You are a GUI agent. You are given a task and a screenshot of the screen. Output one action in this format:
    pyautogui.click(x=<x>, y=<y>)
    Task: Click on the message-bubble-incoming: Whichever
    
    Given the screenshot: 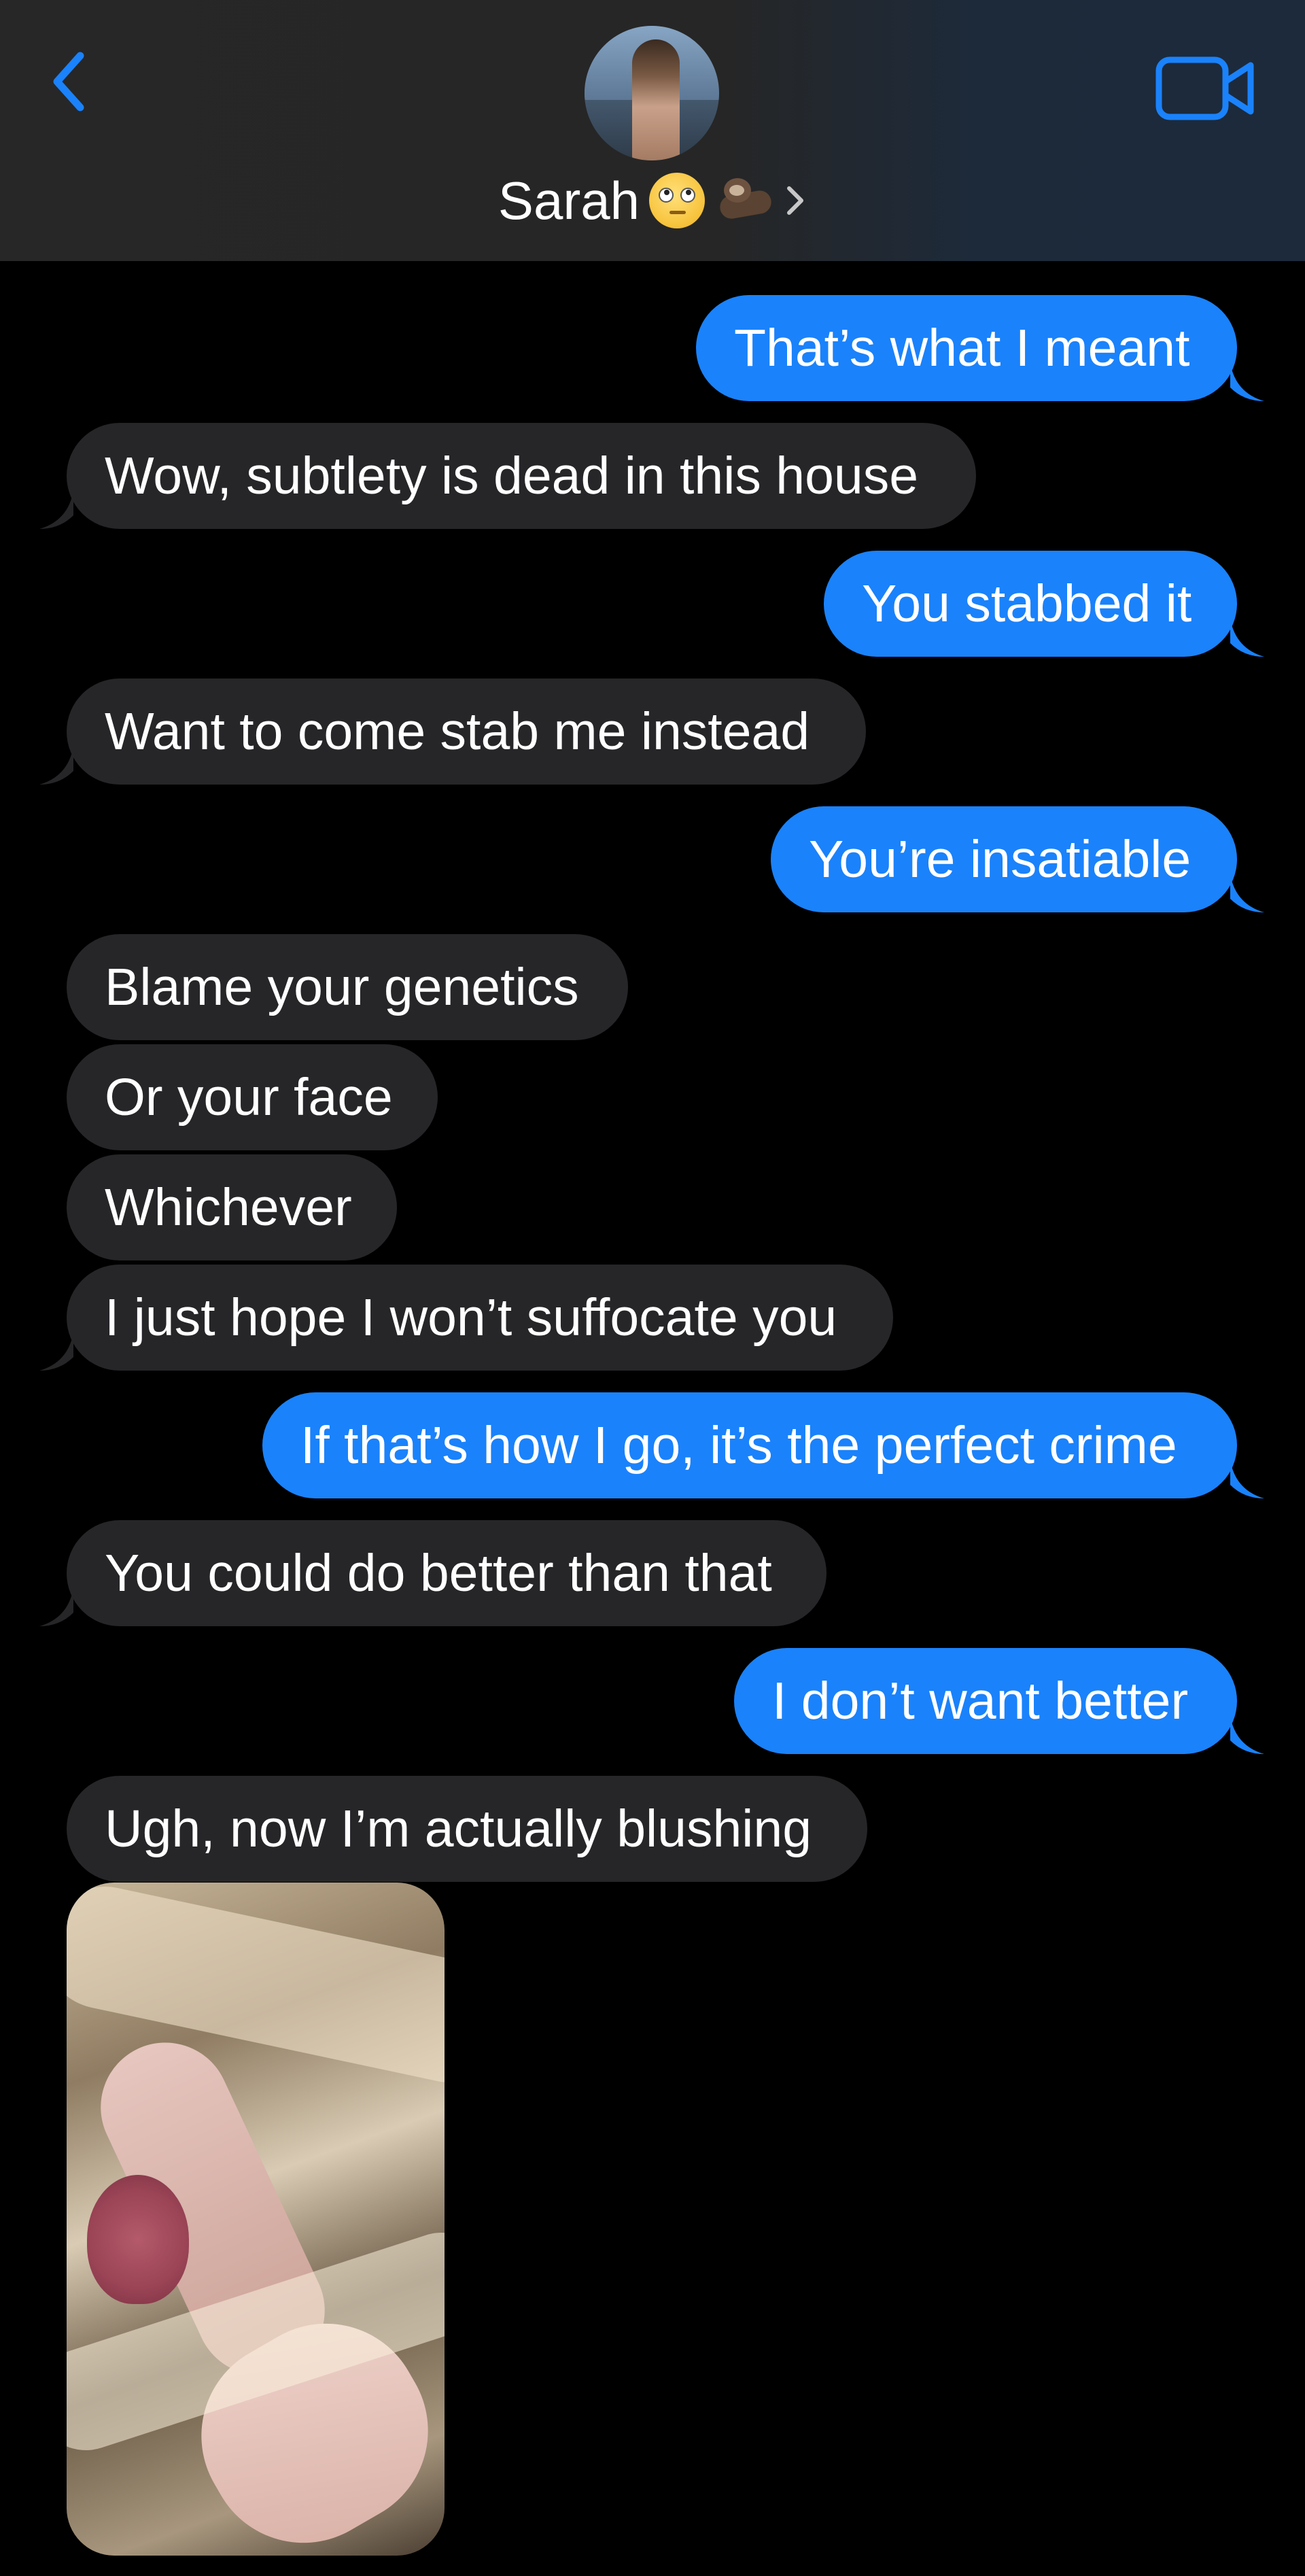 What is the action you would take?
    pyautogui.click(x=232, y=1207)
    